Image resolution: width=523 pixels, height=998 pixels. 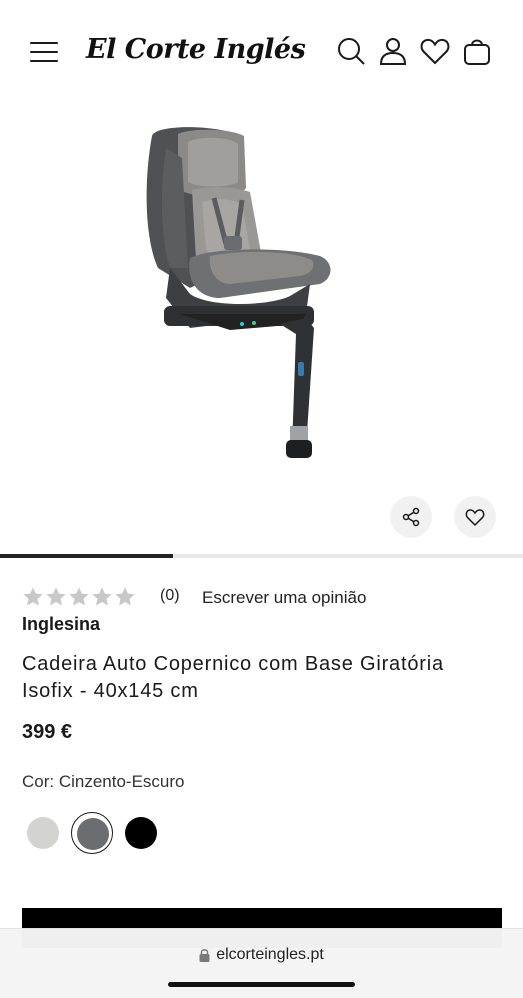 I want to click on home-indicator, so click(x=261, y=984).